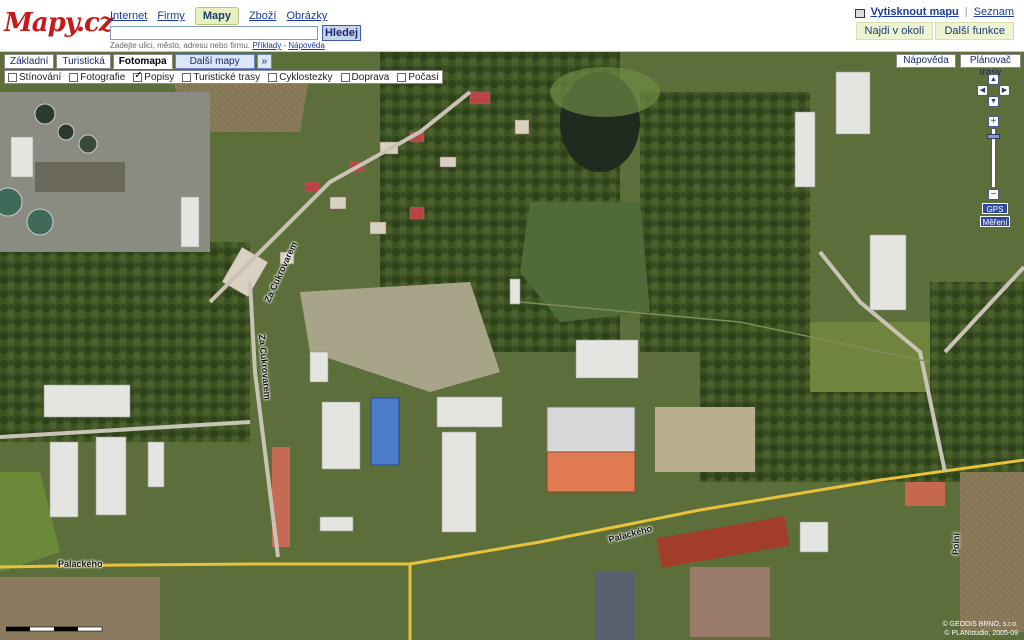 The height and width of the screenshot is (640, 1024). Describe the element at coordinates (306, 16) in the screenshot. I see `nav-obrazky: Obrázky` at that location.